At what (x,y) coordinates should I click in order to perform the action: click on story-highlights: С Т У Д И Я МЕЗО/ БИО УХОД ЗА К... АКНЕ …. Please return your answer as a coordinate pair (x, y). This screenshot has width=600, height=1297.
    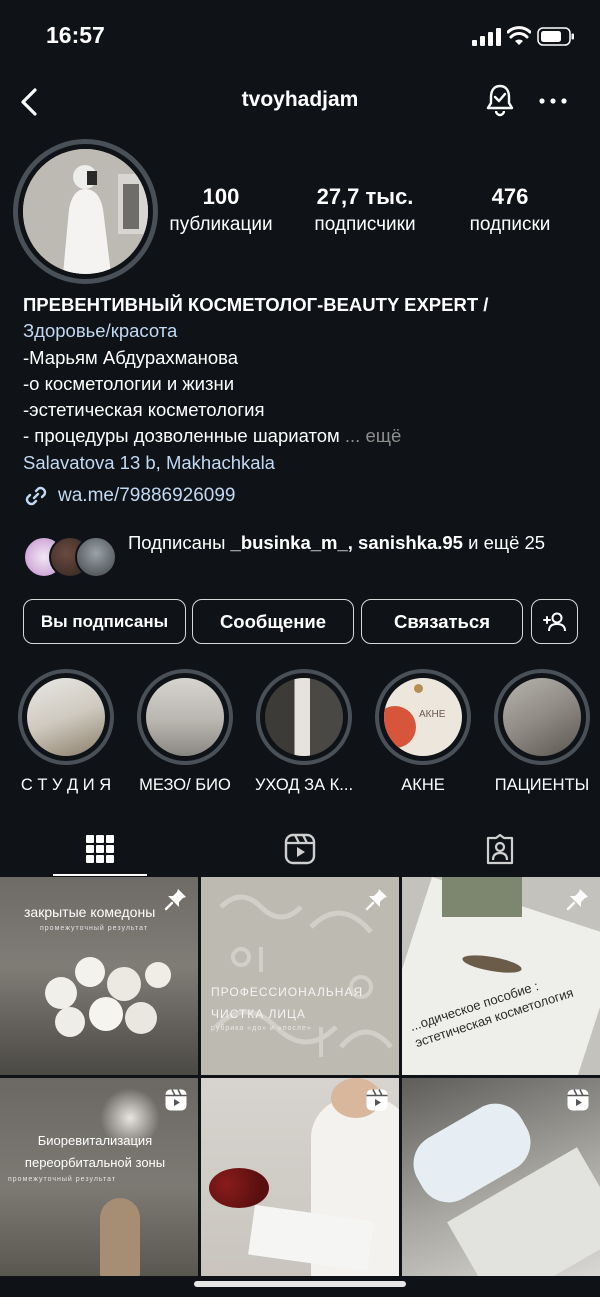
    Looking at the image, I should click on (300, 734).